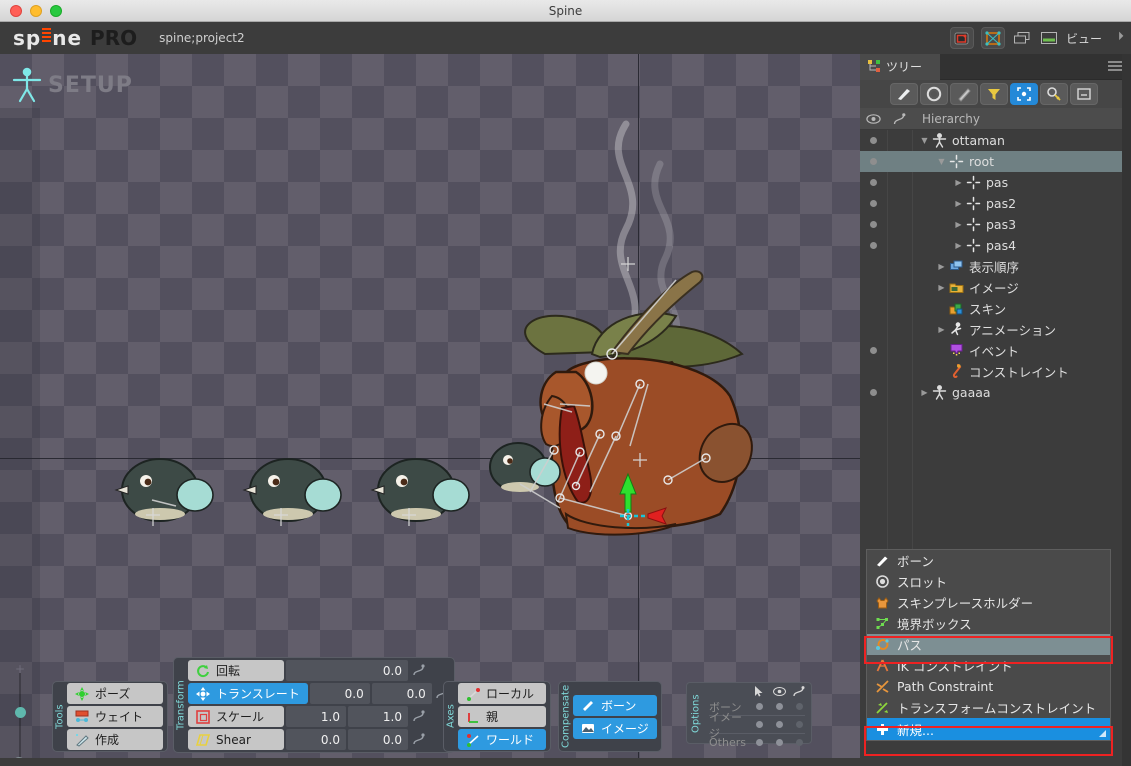 The height and width of the screenshot is (766, 1131). I want to click on scale-link-icon, so click(418, 716).